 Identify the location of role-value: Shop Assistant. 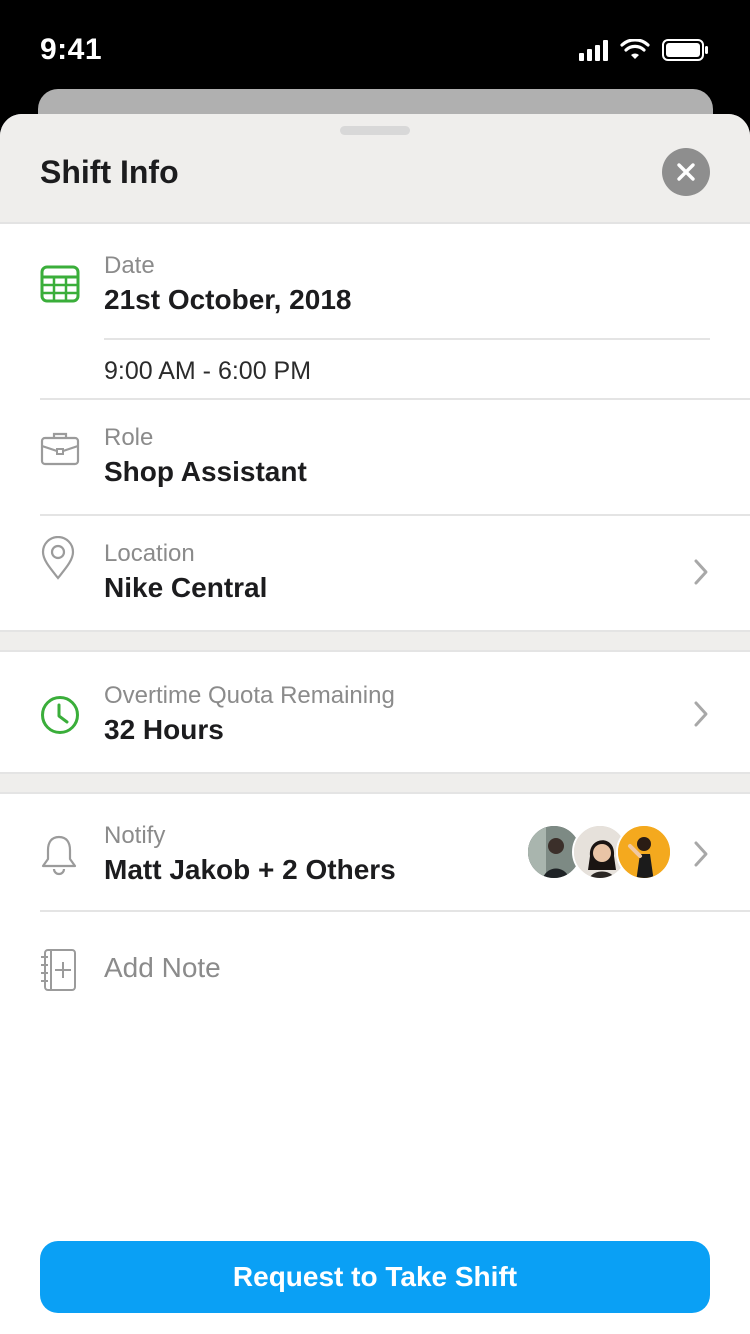
(205, 471).